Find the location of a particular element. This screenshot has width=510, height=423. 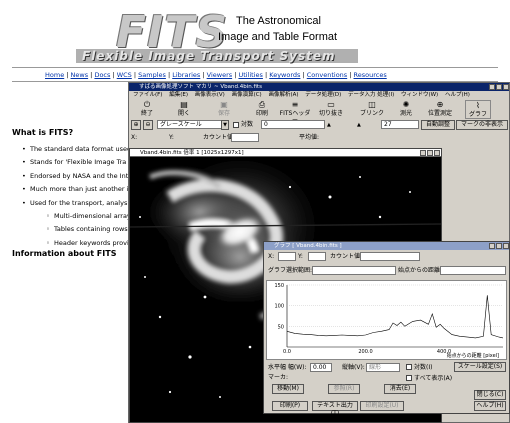

nav-link-utilities: Utilities is located at coordinates (250, 75).